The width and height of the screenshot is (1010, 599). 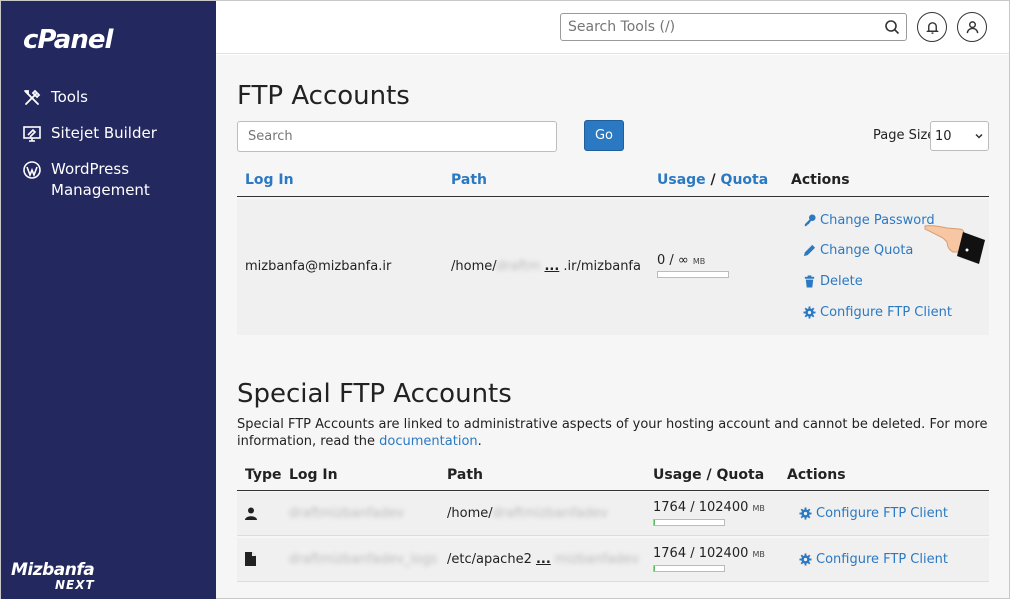 What do you see at coordinates (810, 220) in the screenshot?
I see `key-icon` at bounding box center [810, 220].